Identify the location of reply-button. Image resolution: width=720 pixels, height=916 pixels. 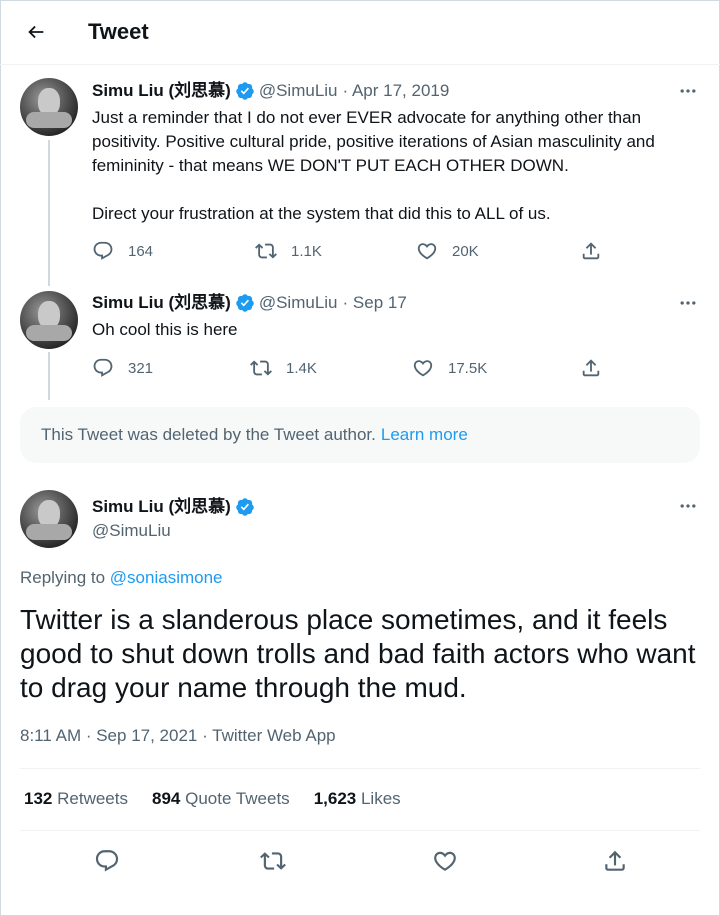
(107, 861).